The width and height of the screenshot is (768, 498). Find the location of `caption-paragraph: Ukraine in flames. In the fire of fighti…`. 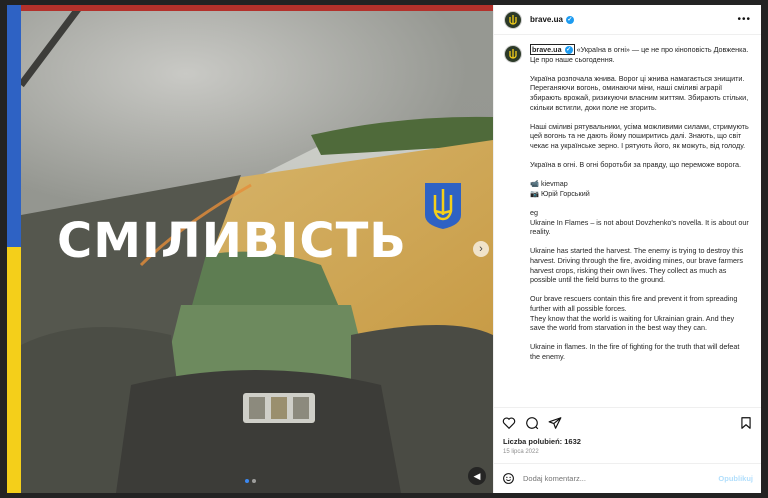

caption-paragraph: Ukraine in flames. In the fire of fighti… is located at coordinates (635, 351).